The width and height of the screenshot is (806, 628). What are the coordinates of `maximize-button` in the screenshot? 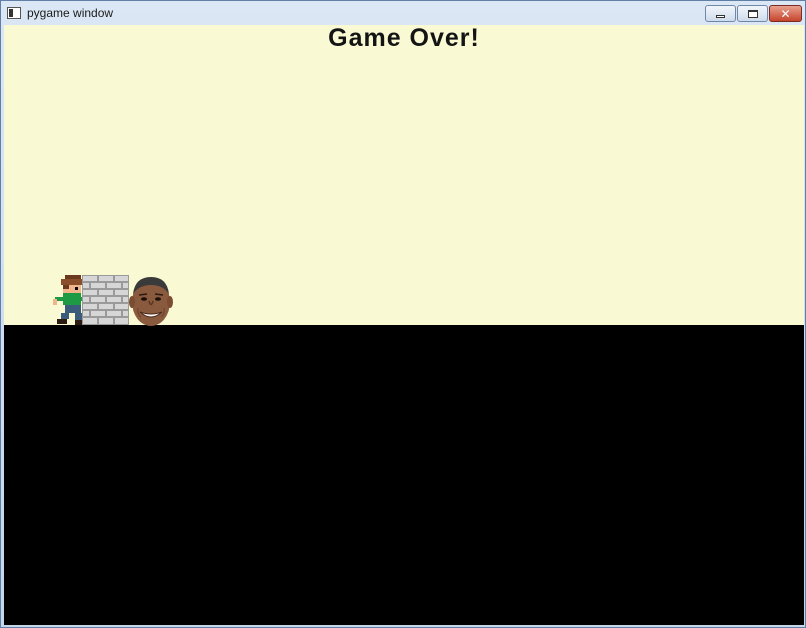 It's located at (752, 13).